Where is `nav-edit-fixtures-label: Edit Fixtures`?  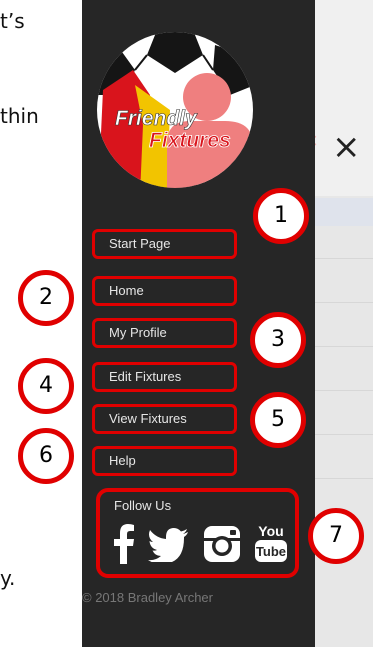
nav-edit-fixtures-label: Edit Fixtures is located at coordinates (145, 376).